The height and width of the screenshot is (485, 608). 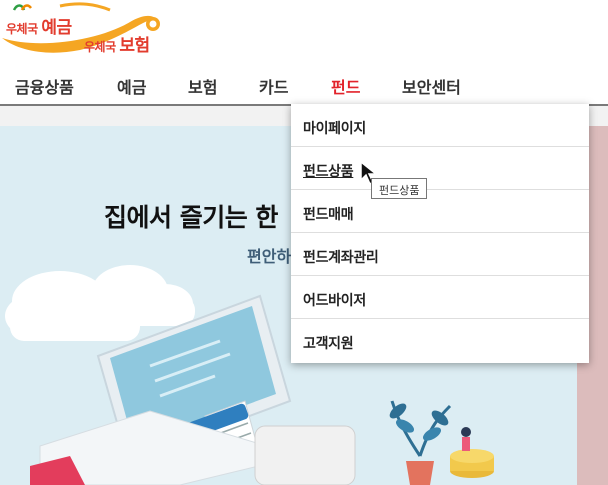 What do you see at coordinates (440, 168) in the screenshot?
I see `menu-item-fund-products: 펀드상품` at bounding box center [440, 168].